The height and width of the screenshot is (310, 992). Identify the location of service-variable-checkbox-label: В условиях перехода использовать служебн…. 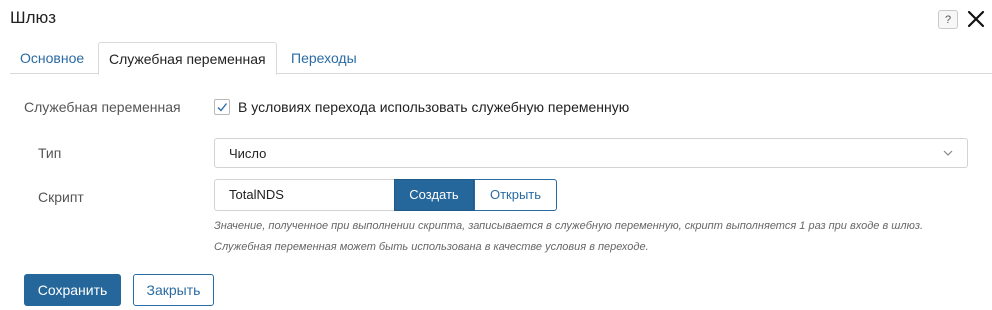
(433, 107).